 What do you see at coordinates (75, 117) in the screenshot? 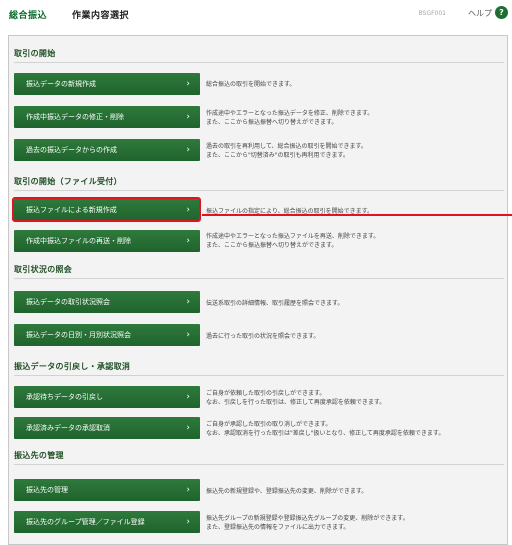
I see `button-label: 作成中振込データの修正・削除` at bounding box center [75, 117].